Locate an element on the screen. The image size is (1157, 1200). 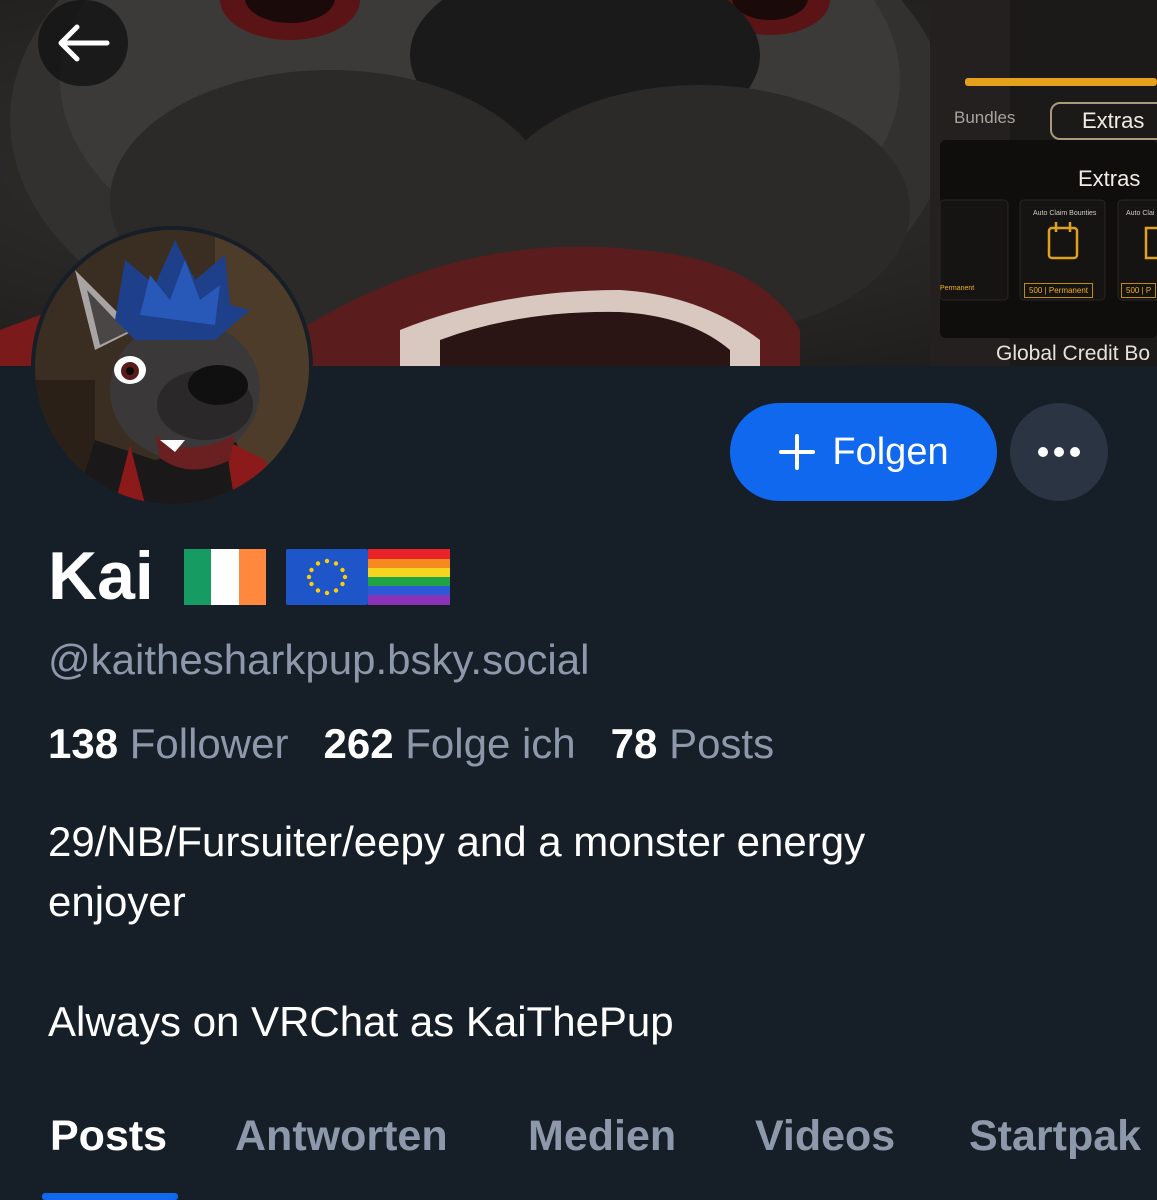
rainbow-flag-icon is located at coordinates (409, 577).